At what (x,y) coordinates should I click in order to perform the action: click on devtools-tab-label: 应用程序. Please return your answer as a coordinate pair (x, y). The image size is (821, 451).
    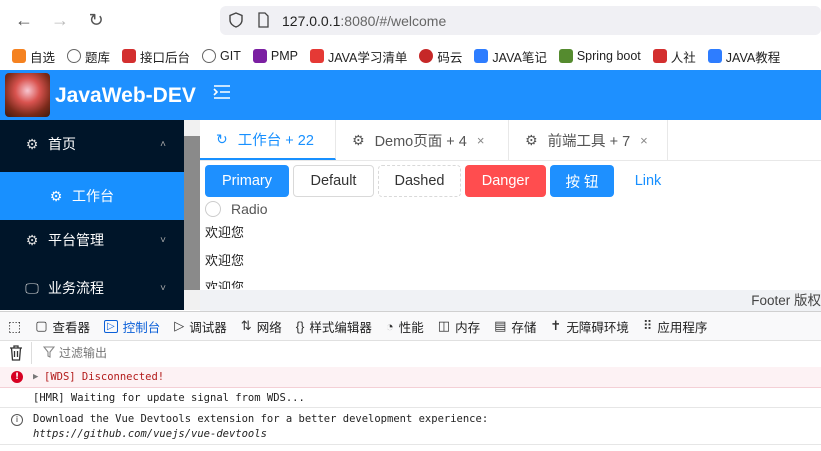
    Looking at the image, I should click on (682, 327).